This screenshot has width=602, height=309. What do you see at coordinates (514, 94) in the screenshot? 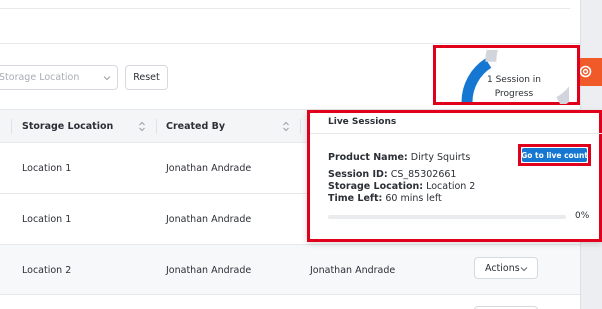
I see `gauge-label-line2: Progress` at bounding box center [514, 94].